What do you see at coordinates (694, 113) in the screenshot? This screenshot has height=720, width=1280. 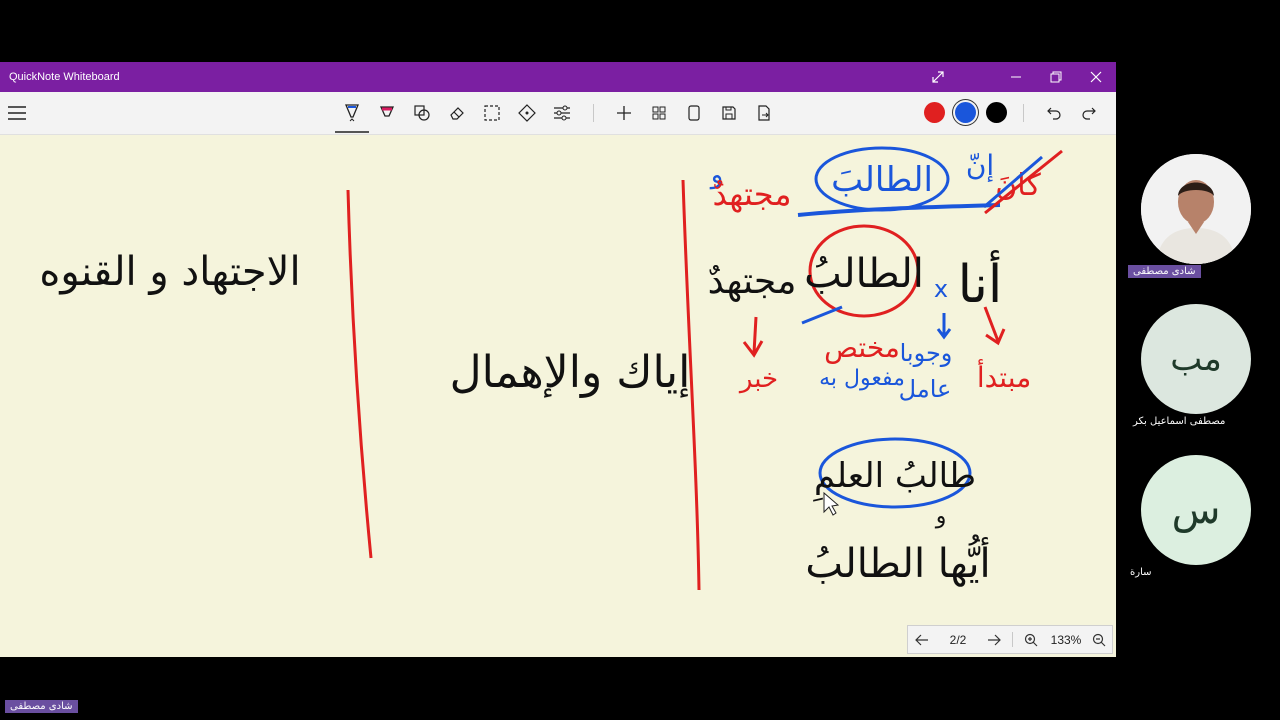 I see `page-icon` at bounding box center [694, 113].